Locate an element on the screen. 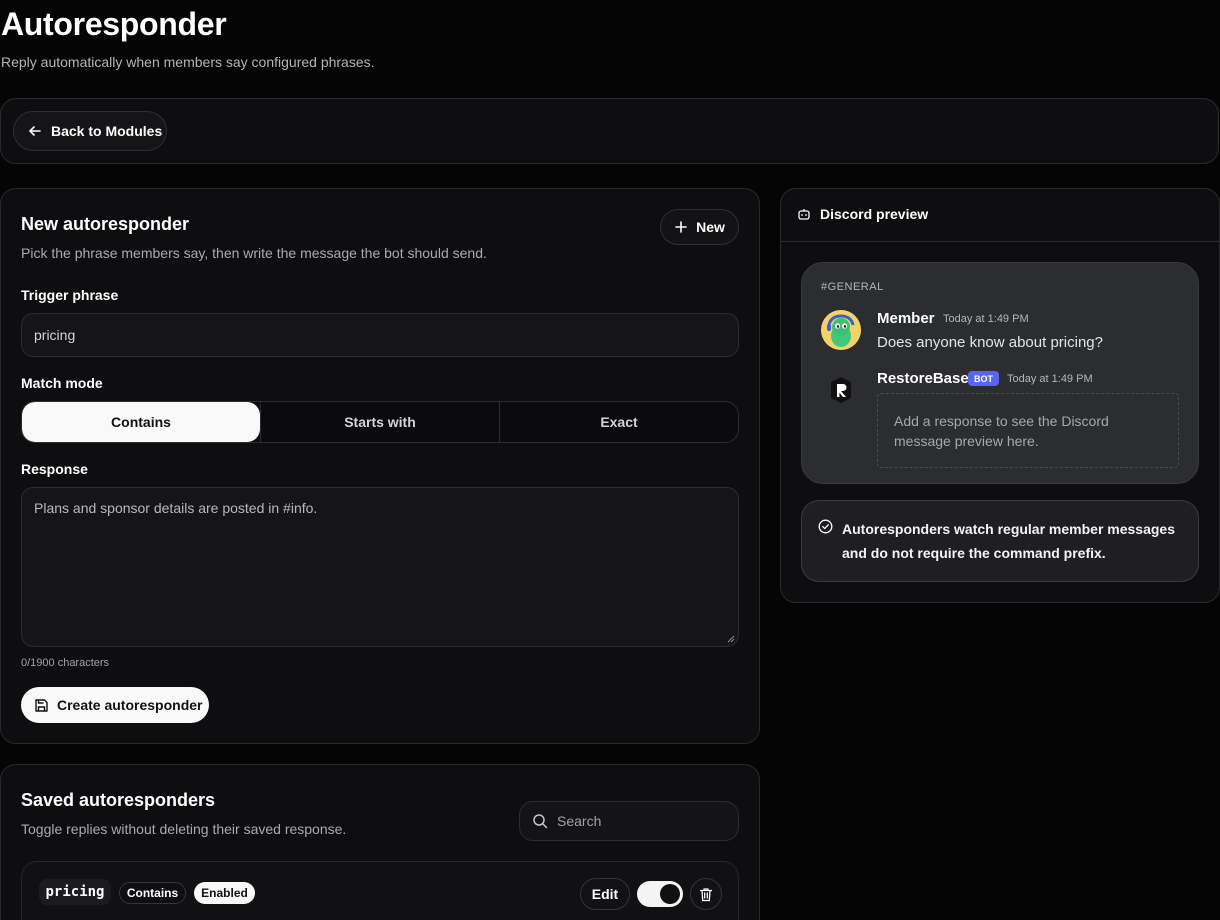  back-to-modules-button: Back to Modules is located at coordinates (90, 131).